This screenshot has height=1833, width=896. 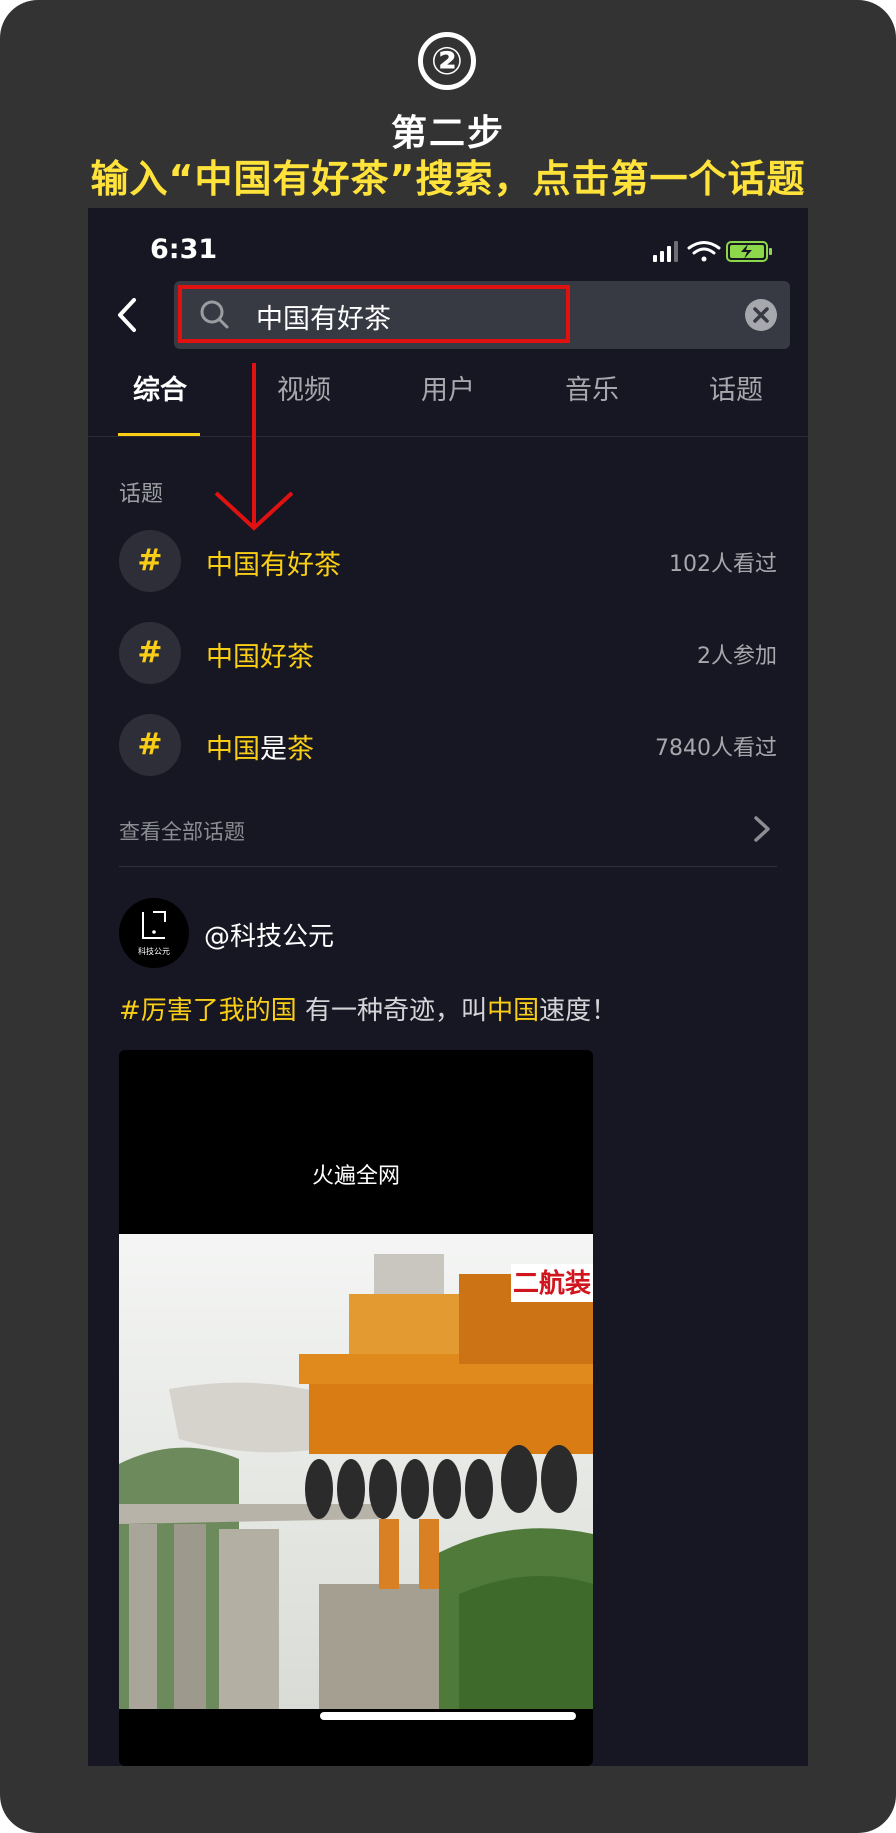 What do you see at coordinates (448, 179) in the screenshot?
I see `step-instruction: 输入“中国有好茶”搜索，点击第一个话题` at bounding box center [448, 179].